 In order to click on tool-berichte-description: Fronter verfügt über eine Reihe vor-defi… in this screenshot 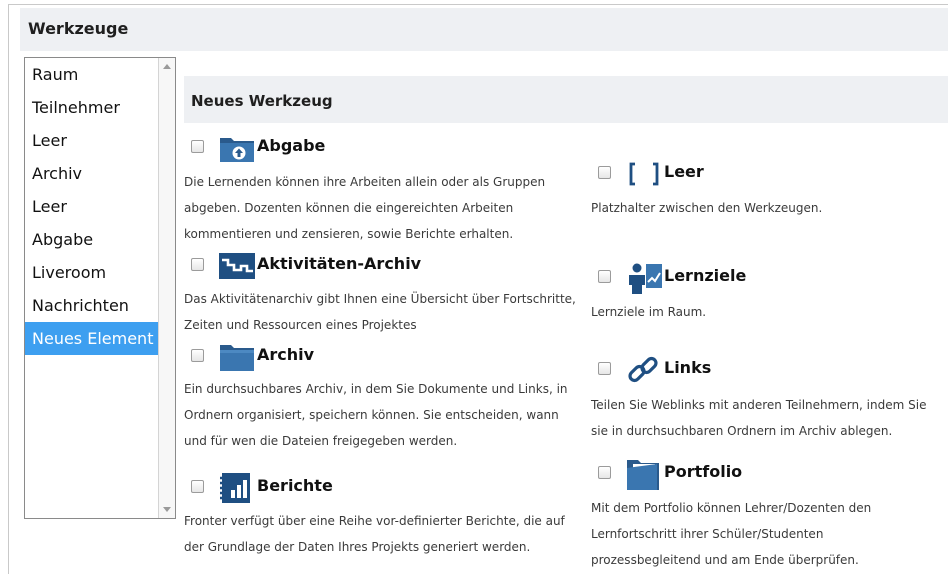, I will do `click(374, 534)`.